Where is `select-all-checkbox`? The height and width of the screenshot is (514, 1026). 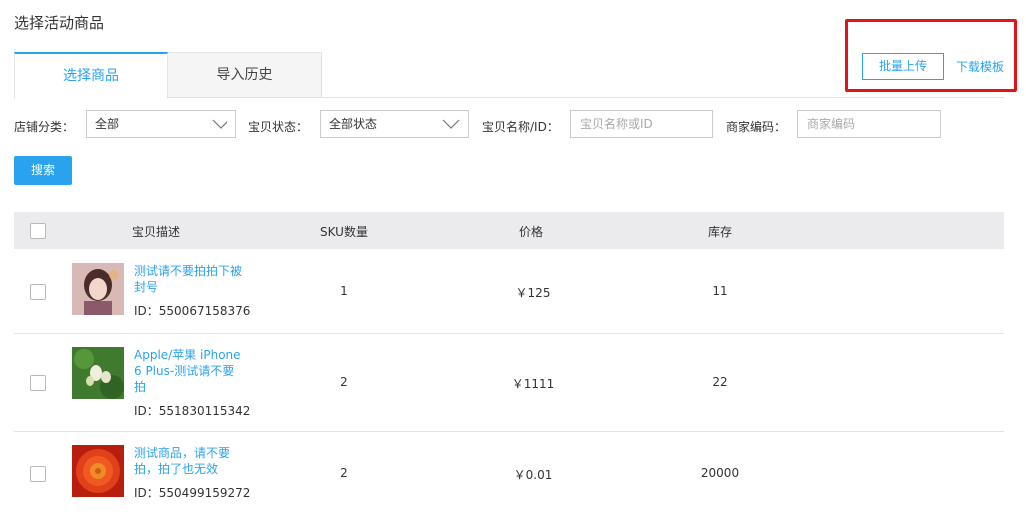 select-all-checkbox is located at coordinates (38, 231).